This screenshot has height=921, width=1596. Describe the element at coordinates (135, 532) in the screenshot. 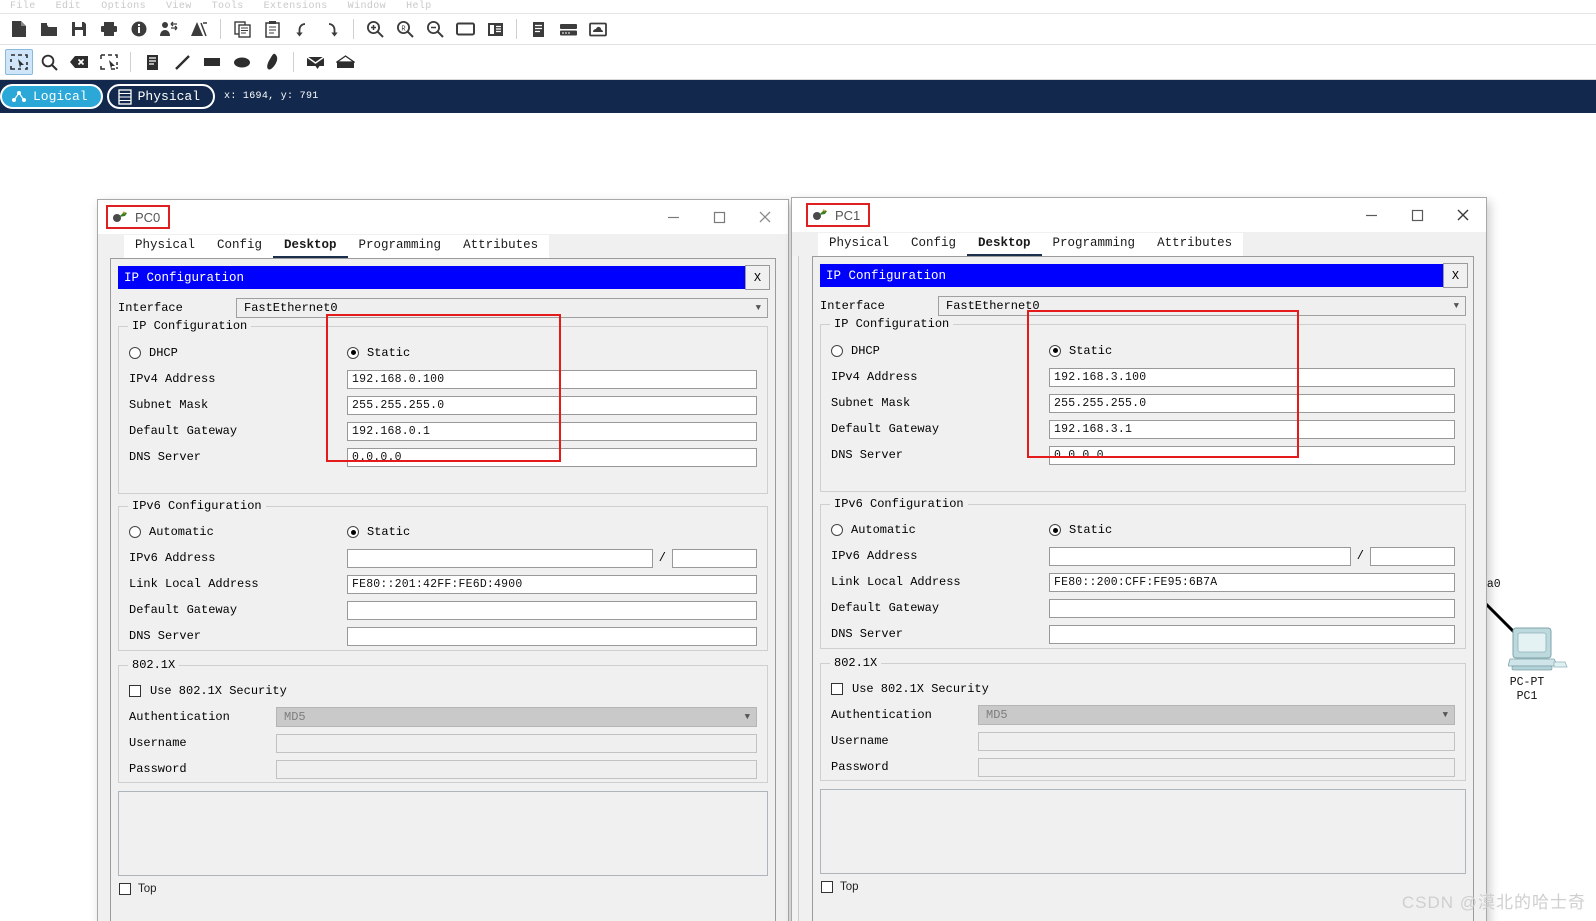

I see `pc0-ipv6-automatic-radio` at that location.